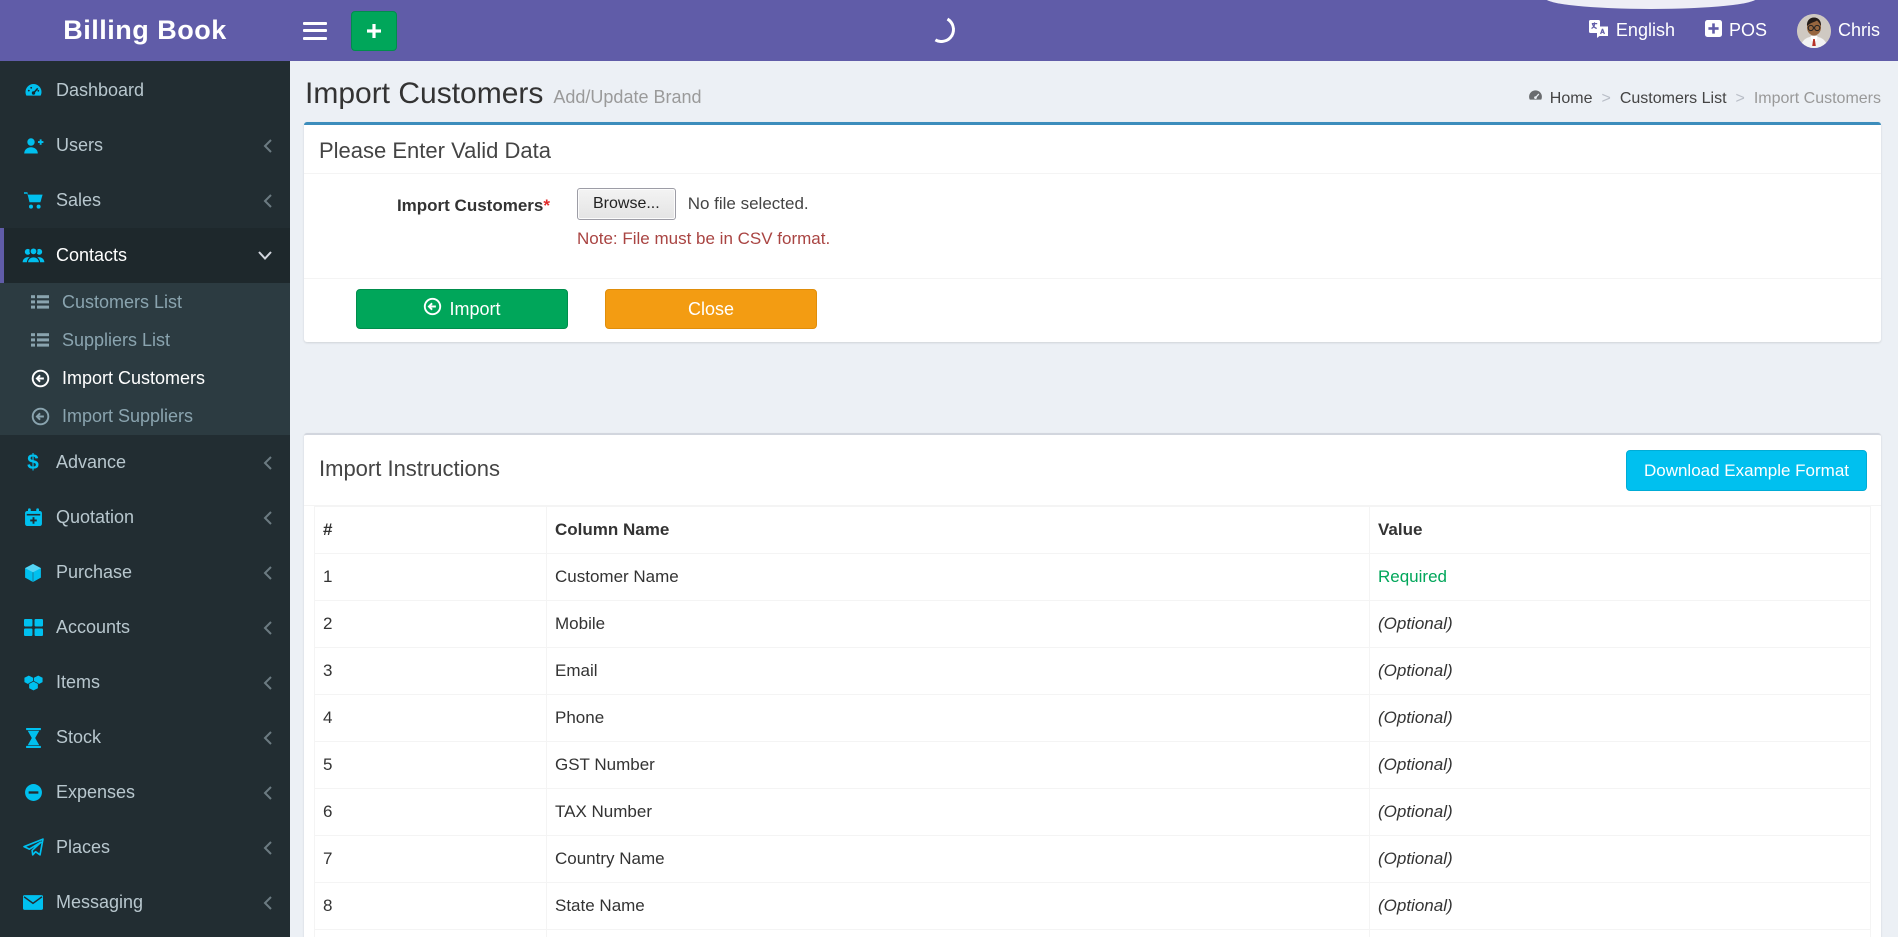  What do you see at coordinates (145, 340) in the screenshot?
I see `sidebar-item-suppliers-list: Suppliers List` at bounding box center [145, 340].